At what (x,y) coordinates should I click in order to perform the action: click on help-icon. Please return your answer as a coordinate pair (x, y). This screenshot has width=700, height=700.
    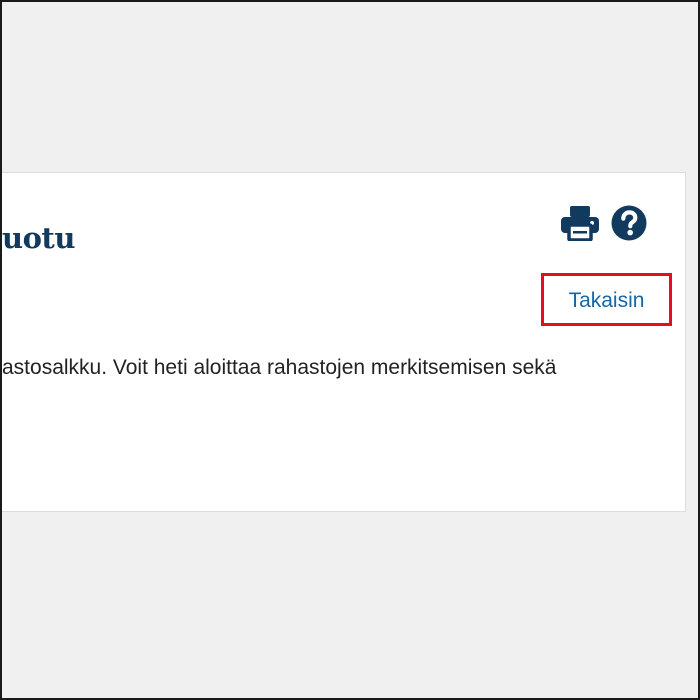
    Looking at the image, I should click on (629, 223).